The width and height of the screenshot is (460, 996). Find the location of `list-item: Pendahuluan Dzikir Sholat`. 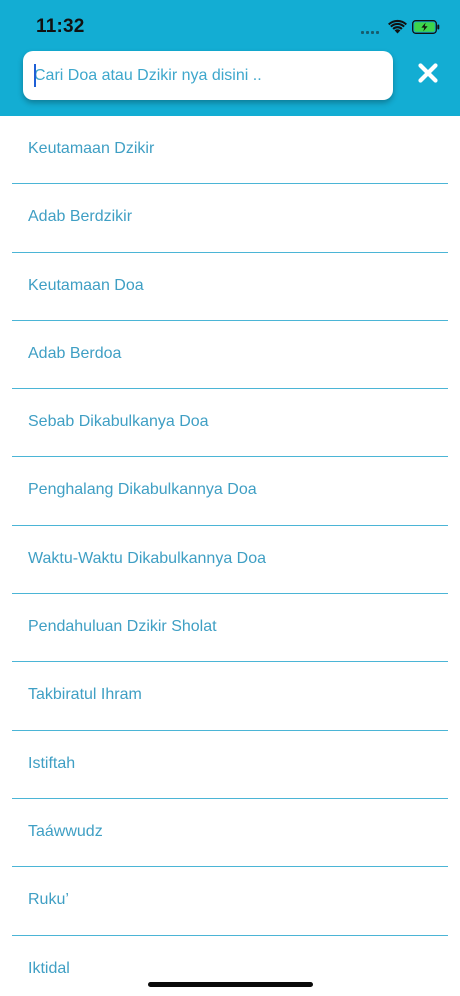

list-item: Pendahuluan Dzikir Sholat is located at coordinates (230, 628).